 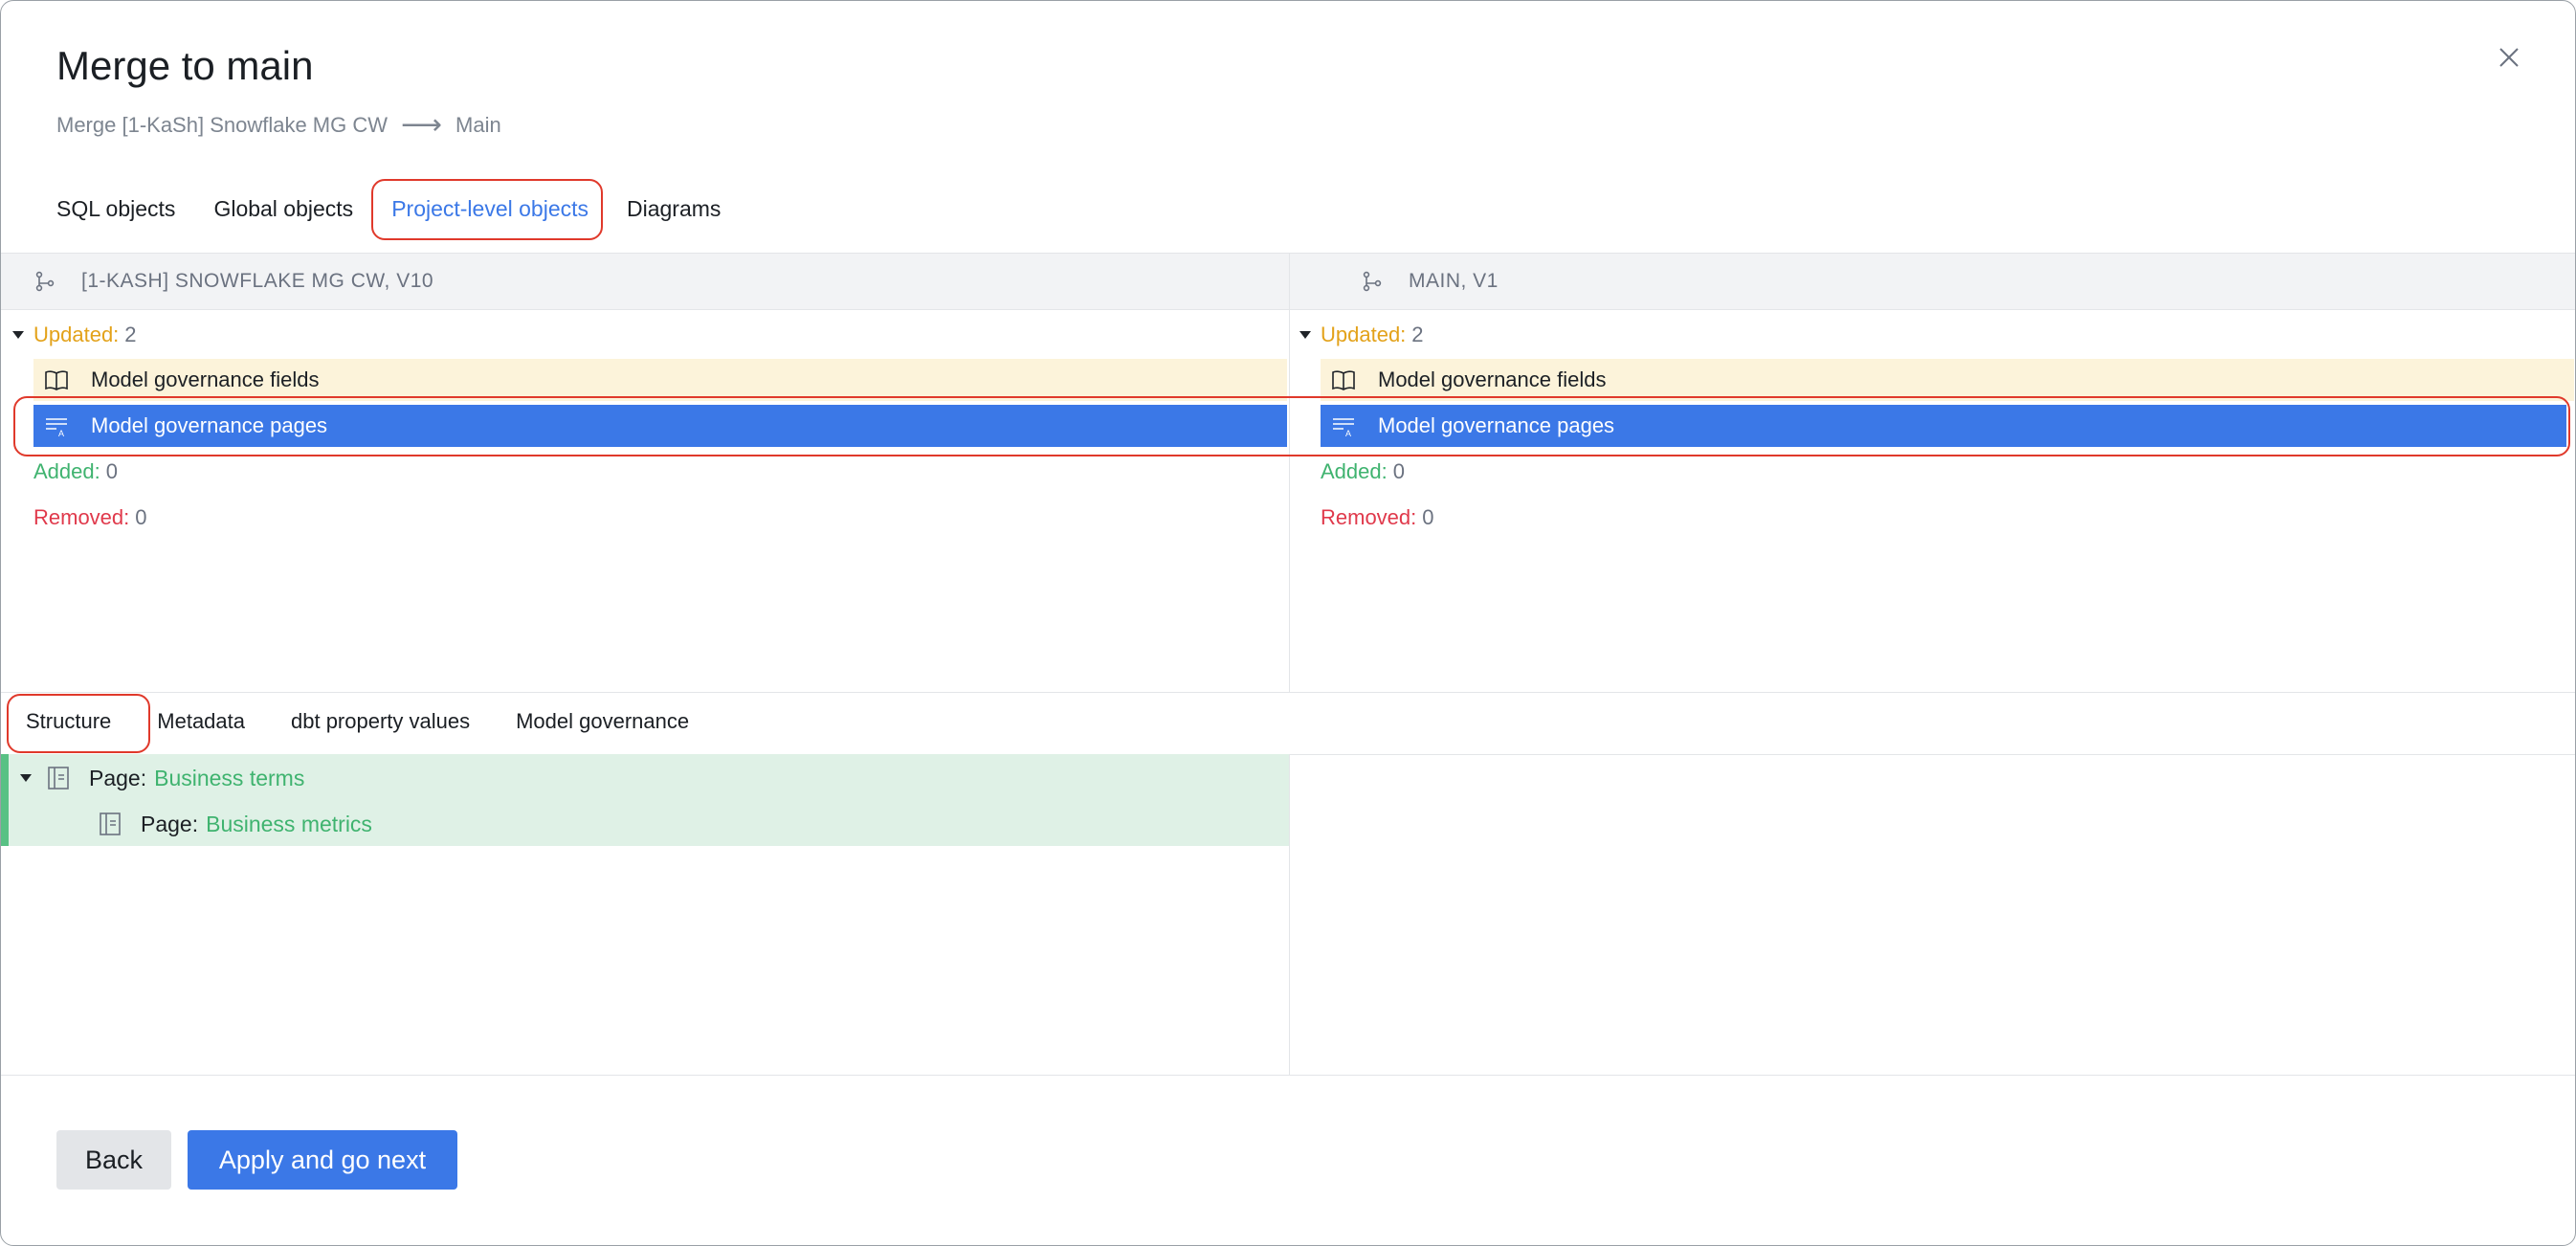 I want to click on tab-project-level-objects: Project-level objects, so click(x=489, y=209).